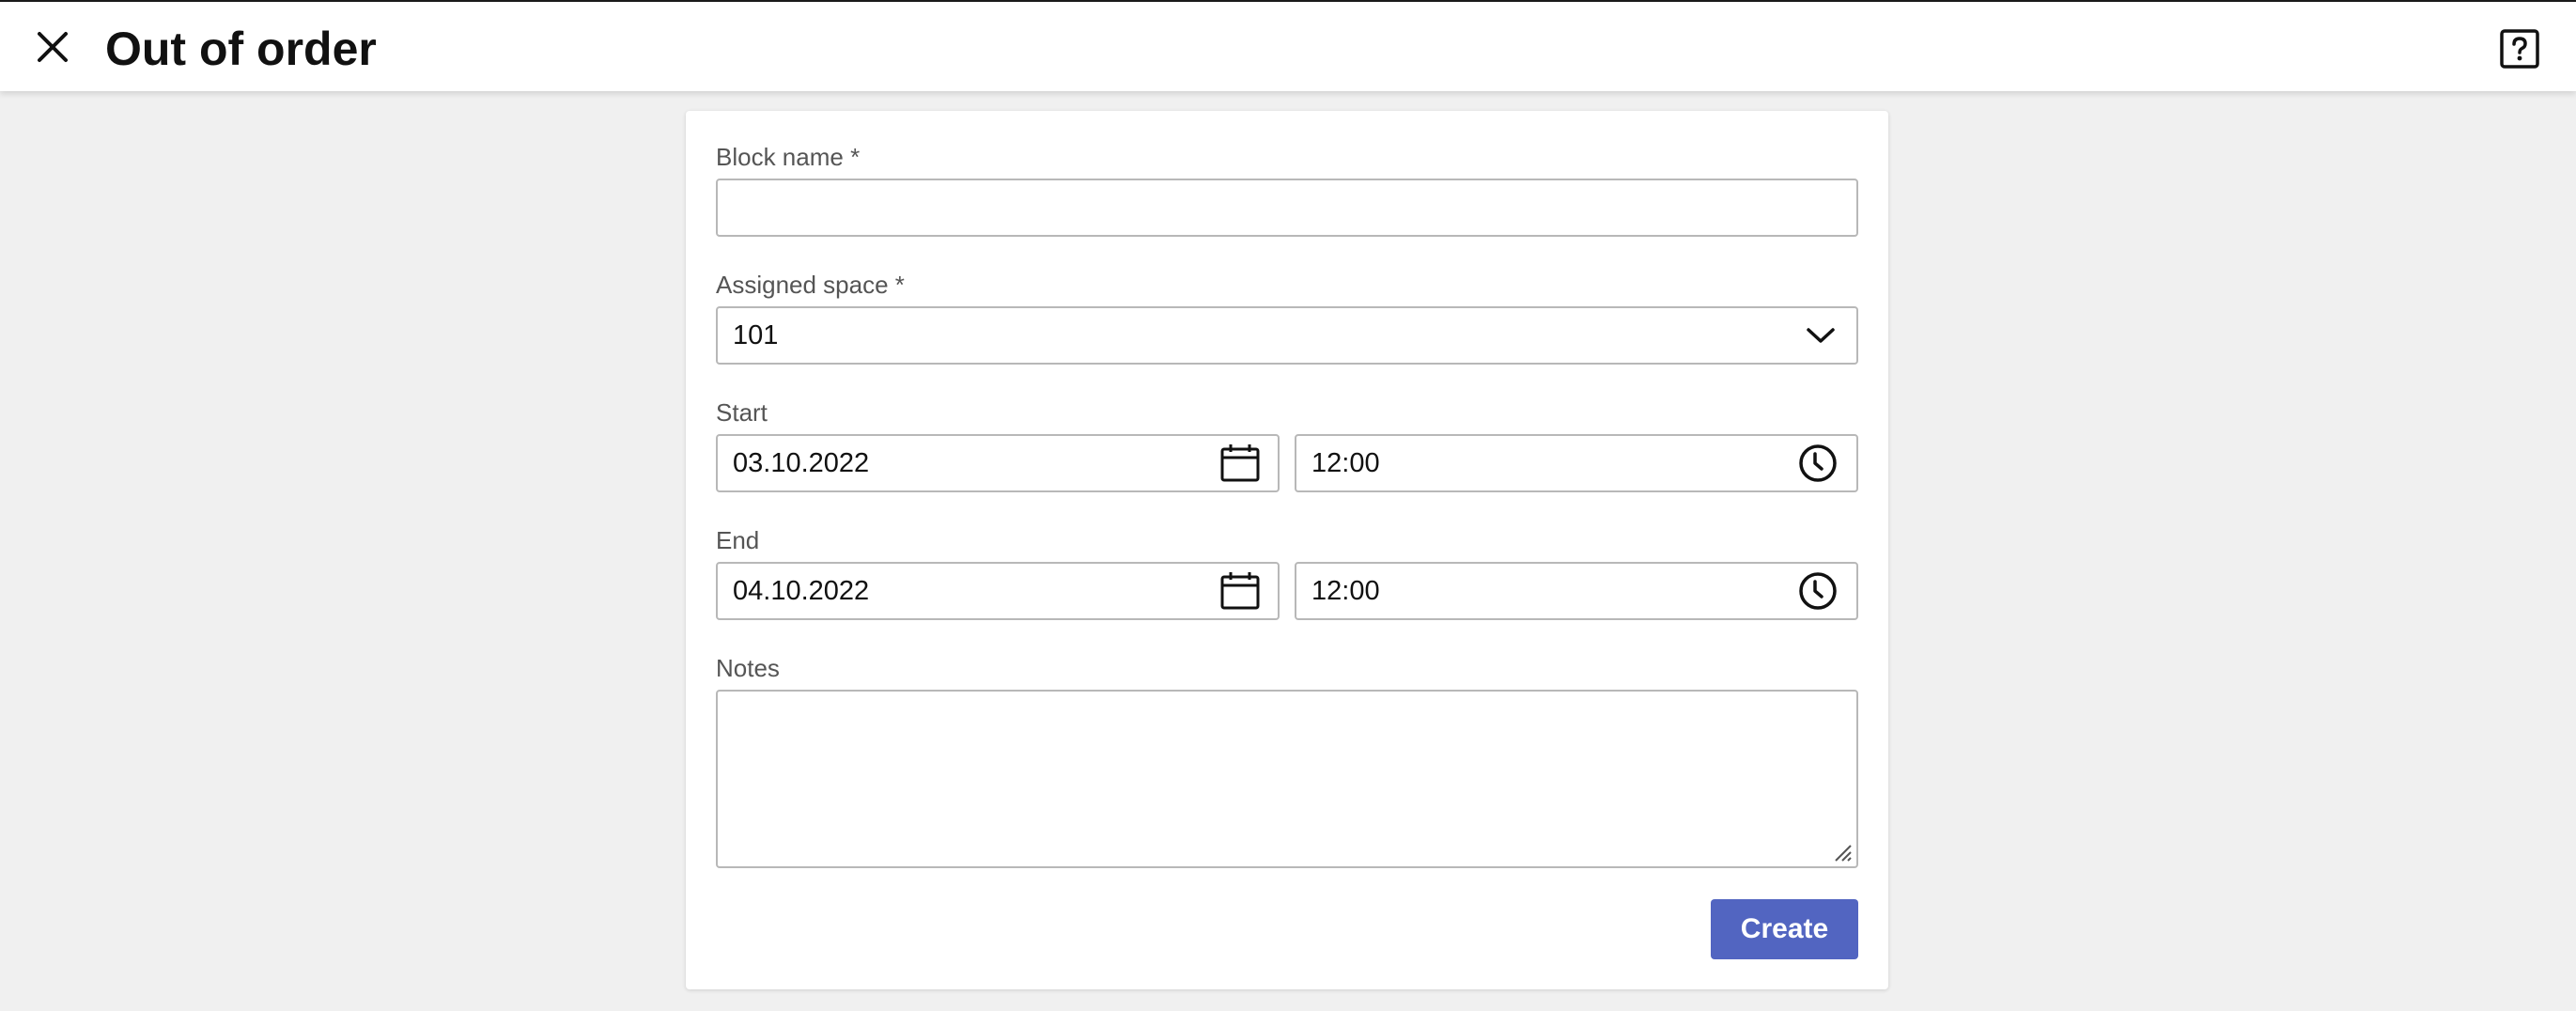 The width and height of the screenshot is (2576, 1011). I want to click on close-icon, so click(53, 47).